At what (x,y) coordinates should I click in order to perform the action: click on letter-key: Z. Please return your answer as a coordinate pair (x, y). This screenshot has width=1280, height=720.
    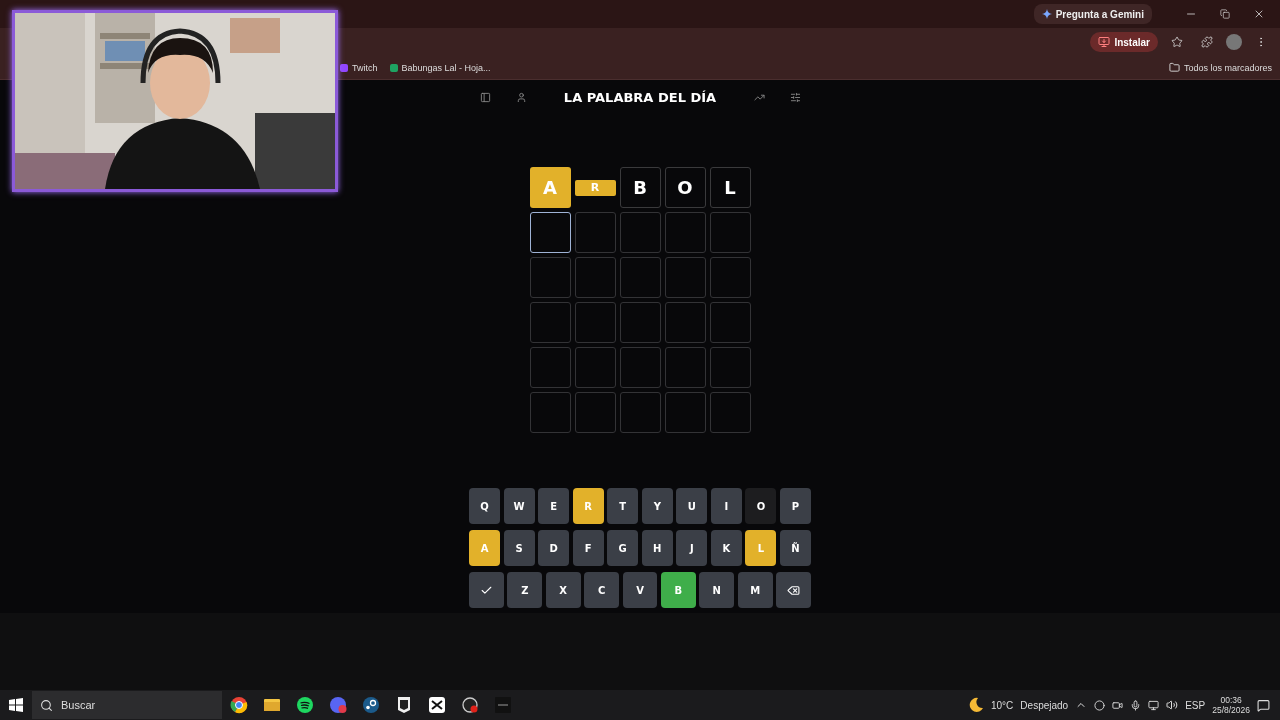
    Looking at the image, I should click on (525, 590).